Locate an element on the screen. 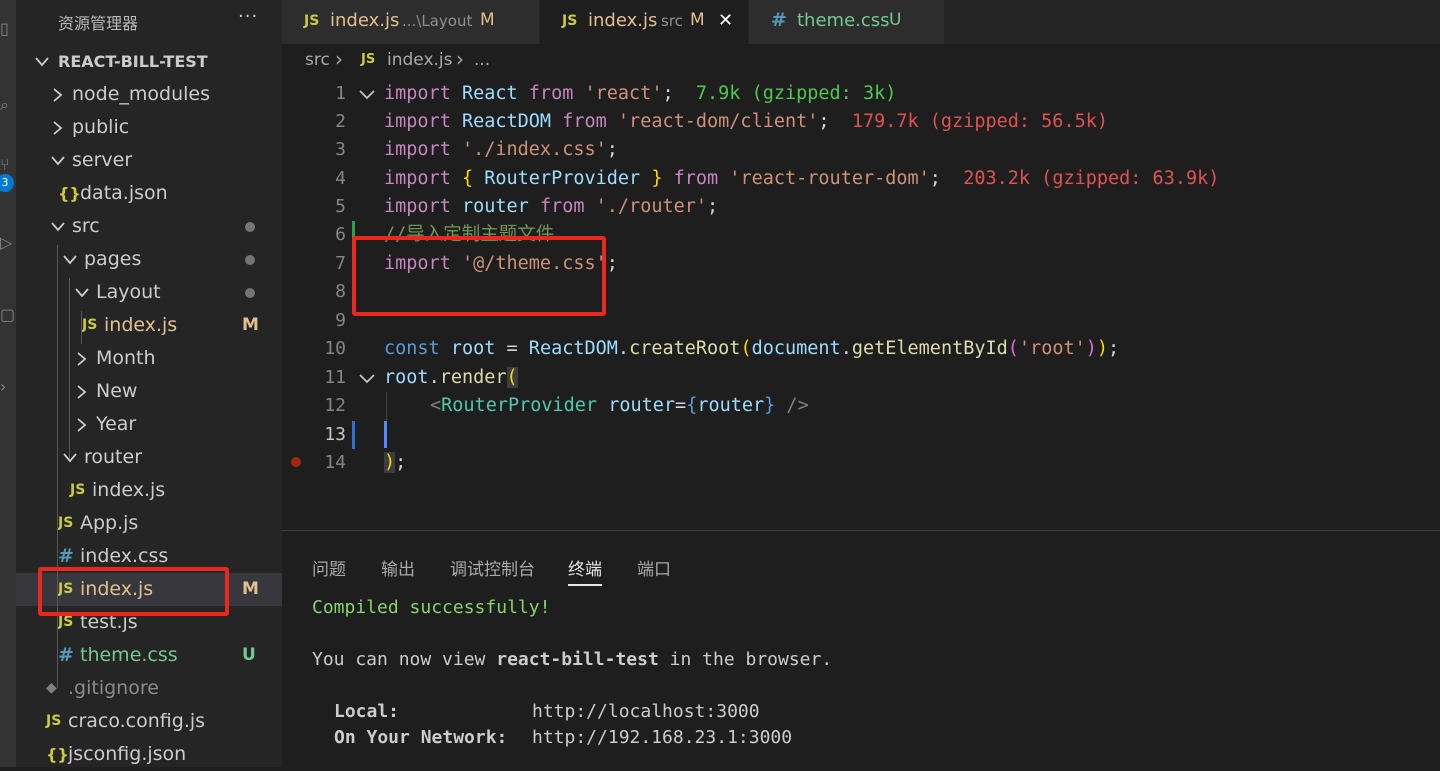 The height and width of the screenshot is (771, 1440). tree-item: router is located at coordinates (149, 457).